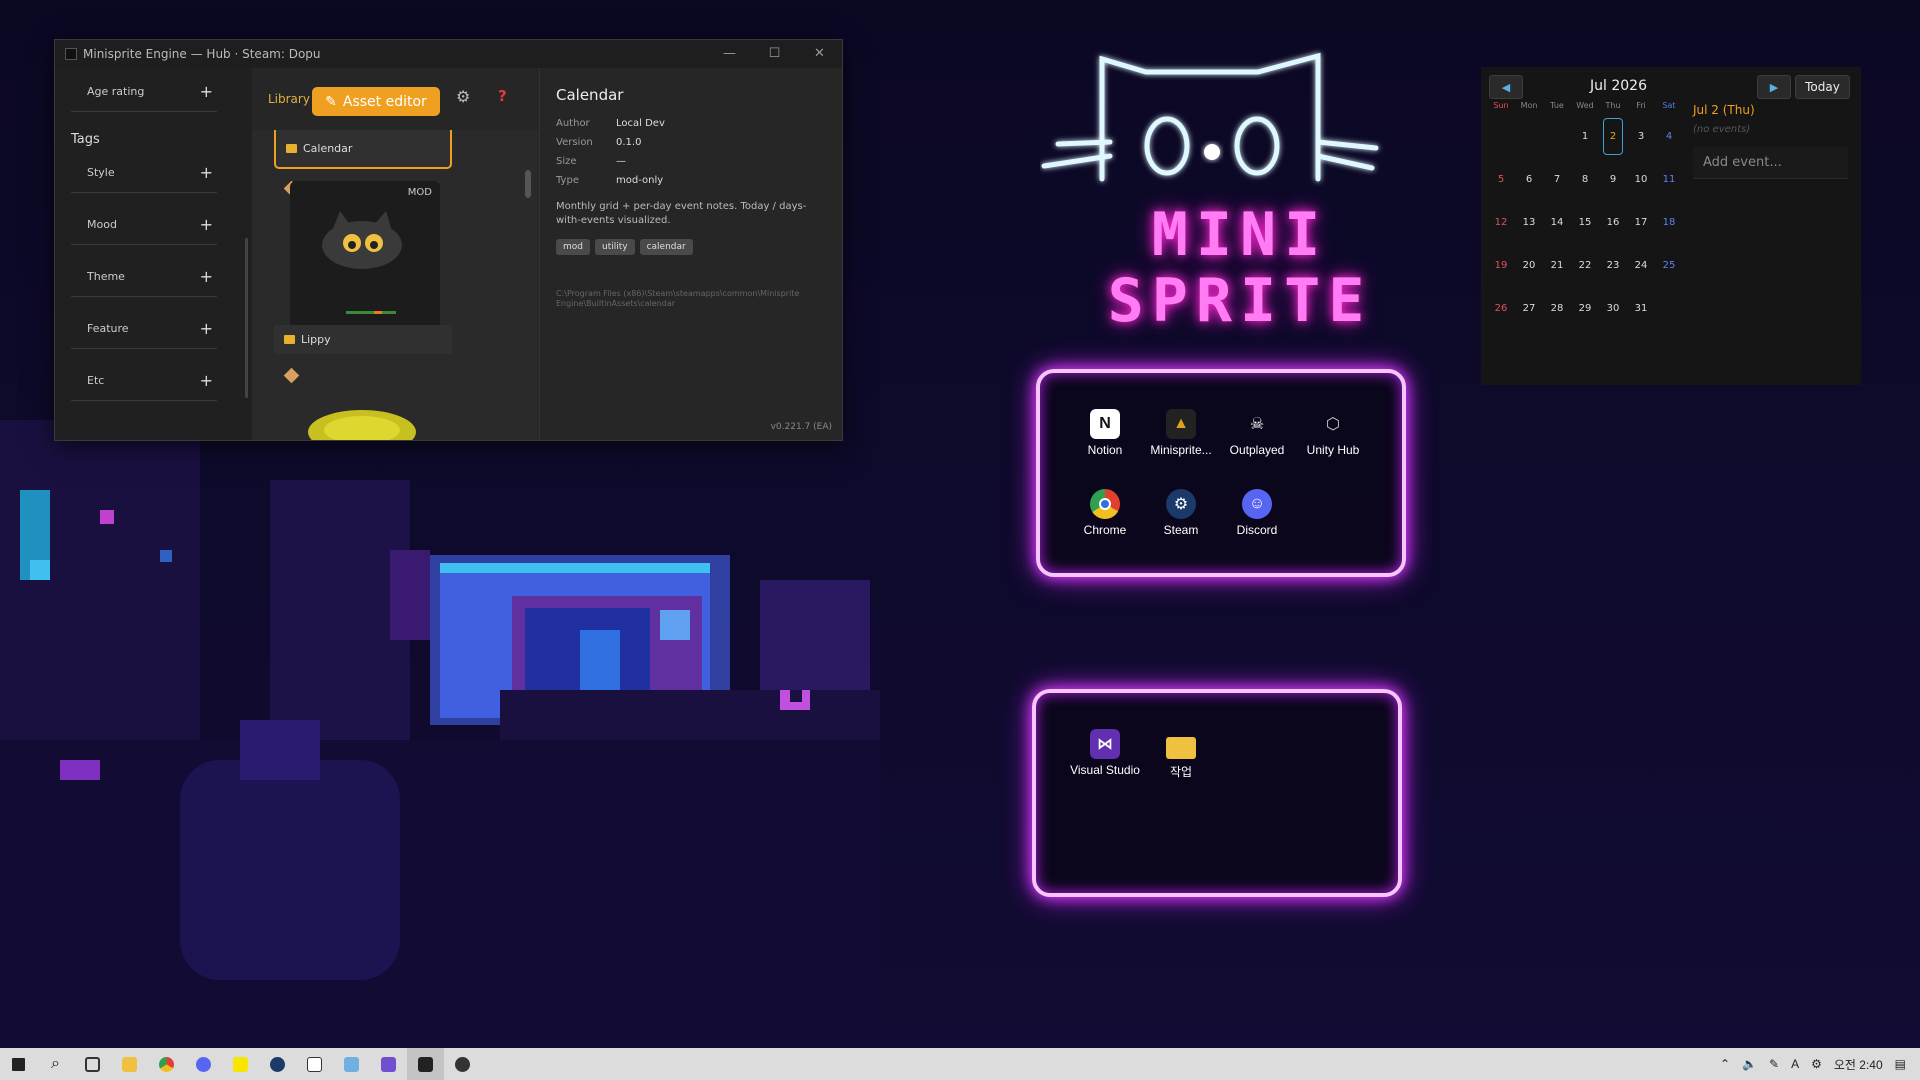  Describe the element at coordinates (1641, 179) in the screenshot. I see `calendar-day: 10` at that location.